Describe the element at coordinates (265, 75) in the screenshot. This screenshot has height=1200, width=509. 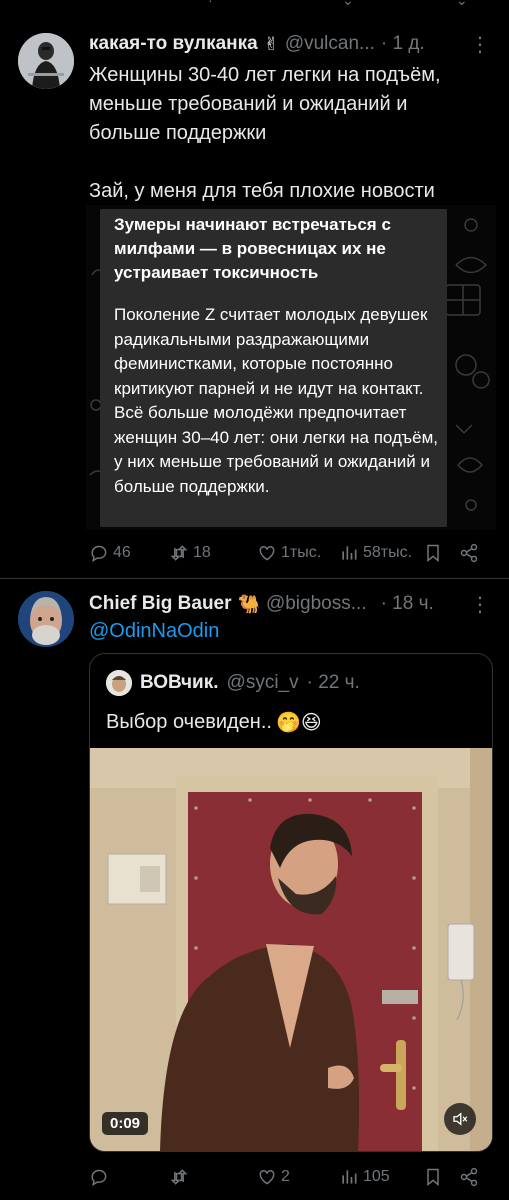
I see `tweet-text-line: Женщины 30-40 лет легки на подъём,` at that location.